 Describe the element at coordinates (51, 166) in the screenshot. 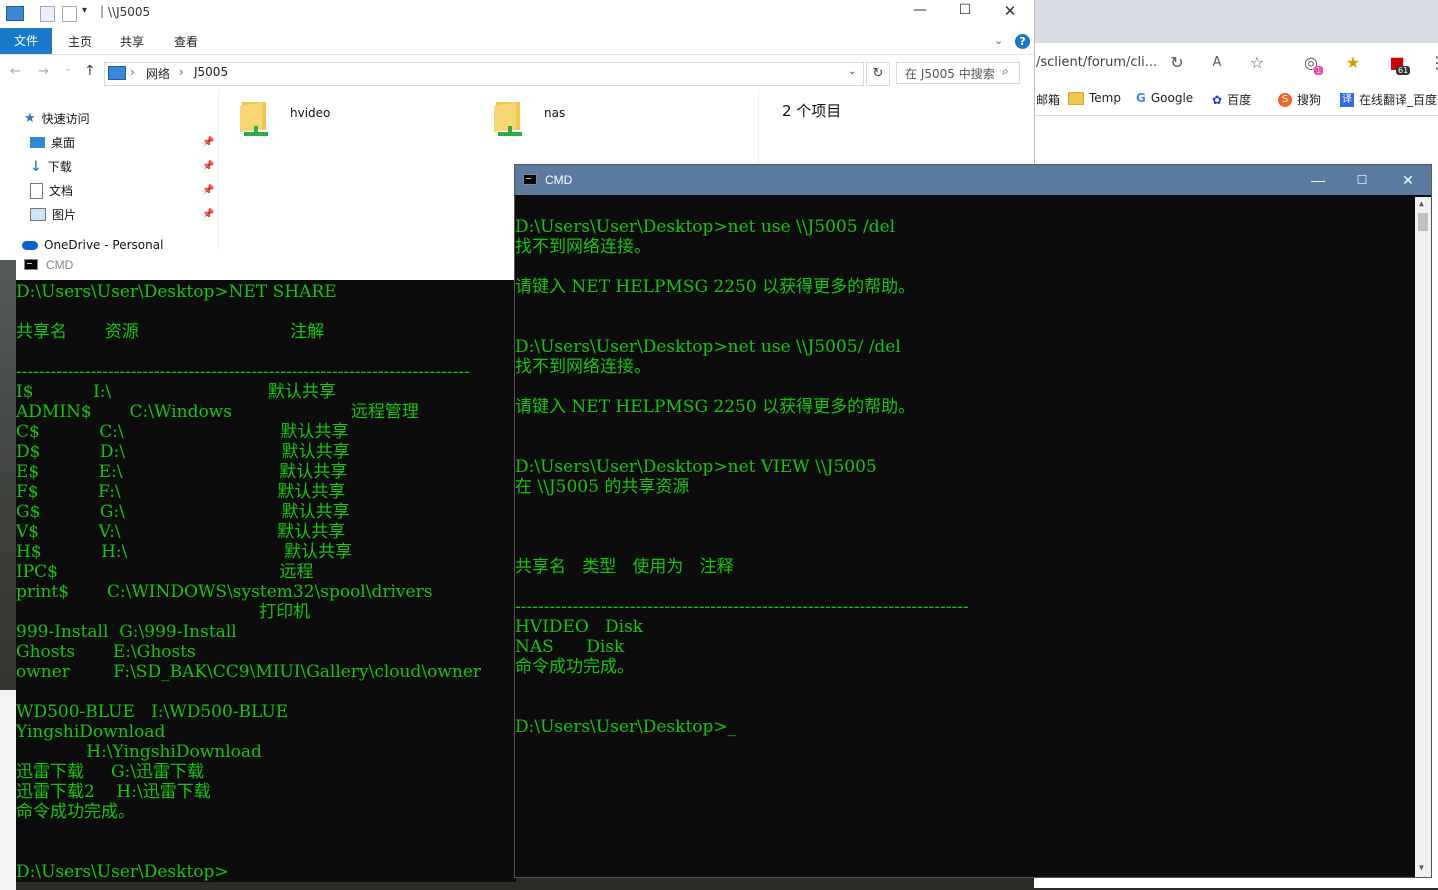

I see `sidebar-item-downloads: ↓ 下载` at that location.